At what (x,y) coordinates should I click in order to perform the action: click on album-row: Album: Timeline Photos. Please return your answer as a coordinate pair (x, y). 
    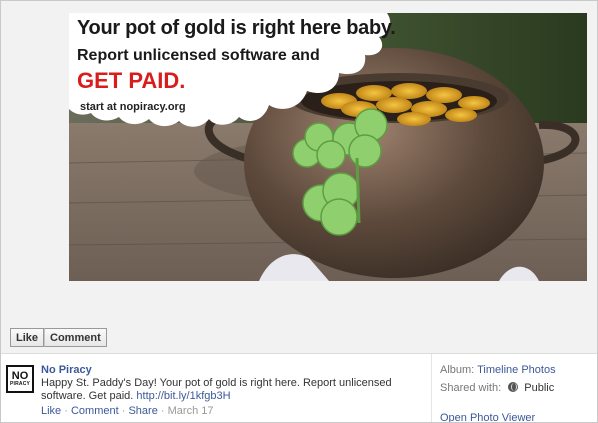
    Looking at the image, I should click on (498, 372).